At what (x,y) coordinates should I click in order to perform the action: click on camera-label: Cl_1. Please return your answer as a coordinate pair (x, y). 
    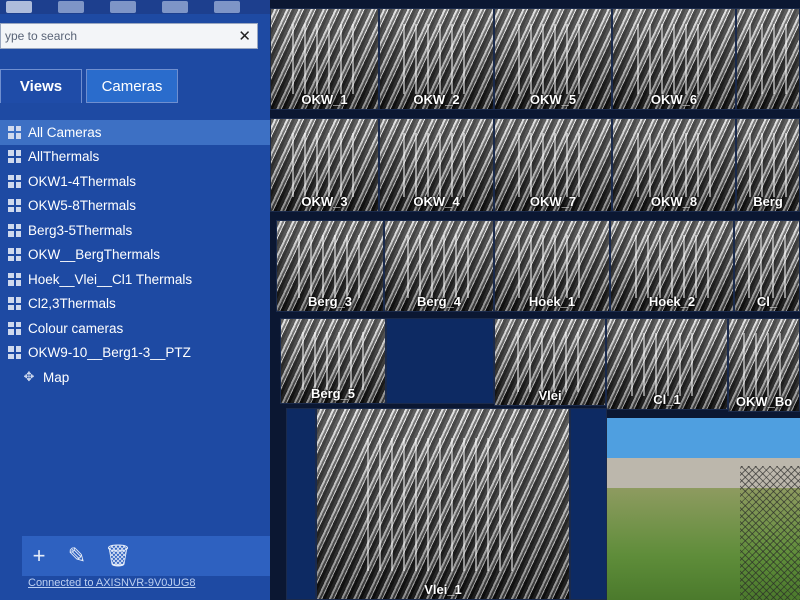
    Looking at the image, I should click on (667, 399).